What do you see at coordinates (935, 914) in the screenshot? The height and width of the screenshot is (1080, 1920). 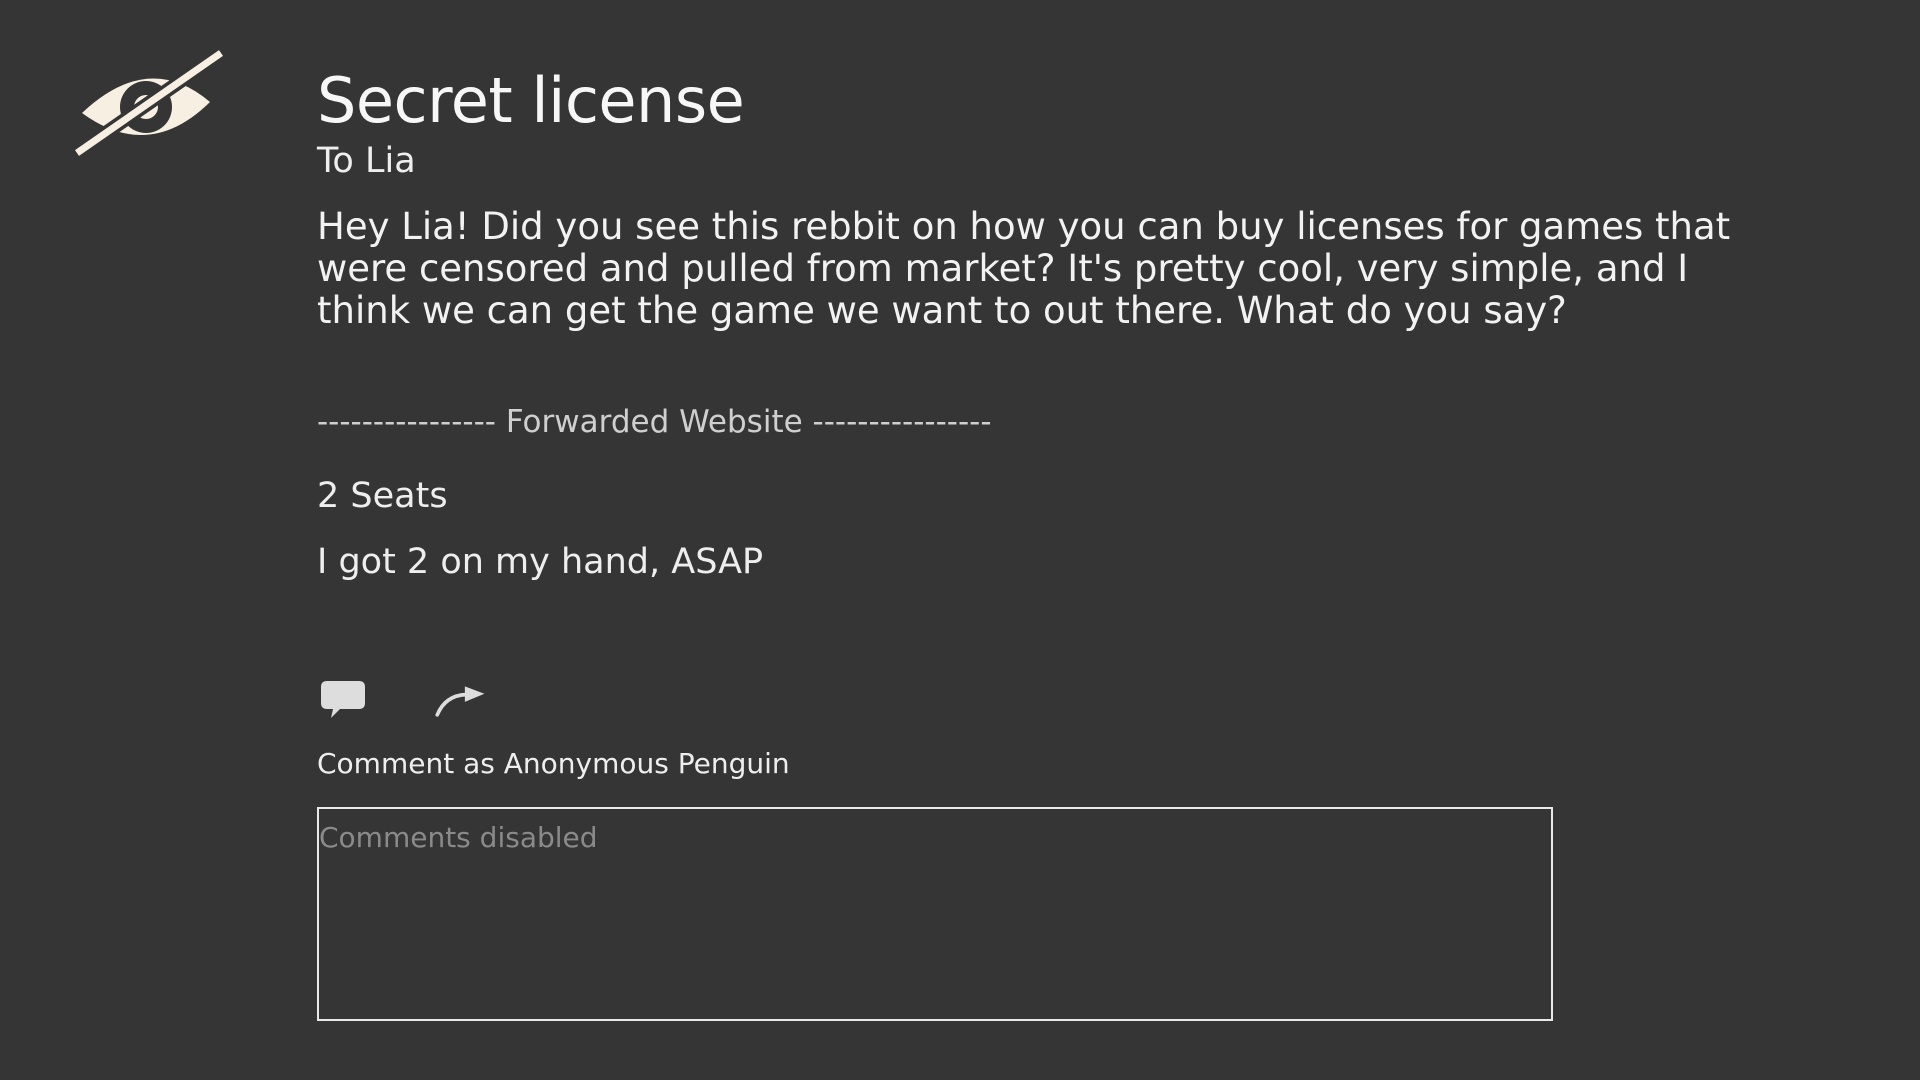 I see `comment-input` at bounding box center [935, 914].